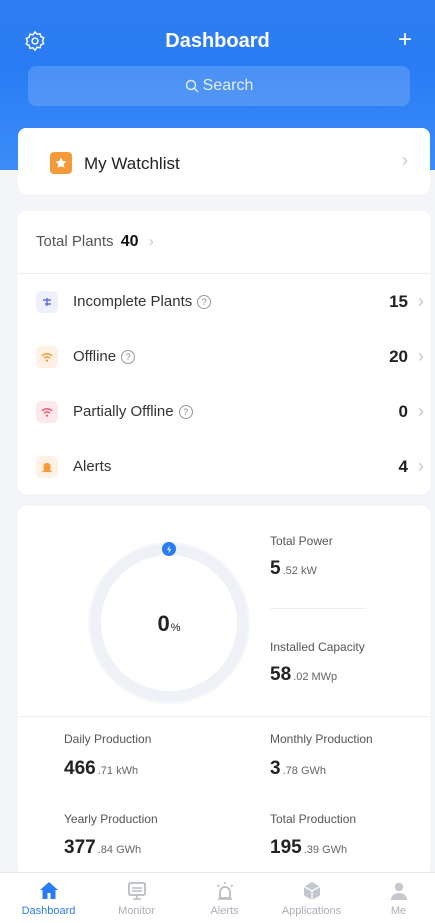  Describe the element at coordinates (95, 356) in the screenshot. I see `row-label: Offline` at that location.